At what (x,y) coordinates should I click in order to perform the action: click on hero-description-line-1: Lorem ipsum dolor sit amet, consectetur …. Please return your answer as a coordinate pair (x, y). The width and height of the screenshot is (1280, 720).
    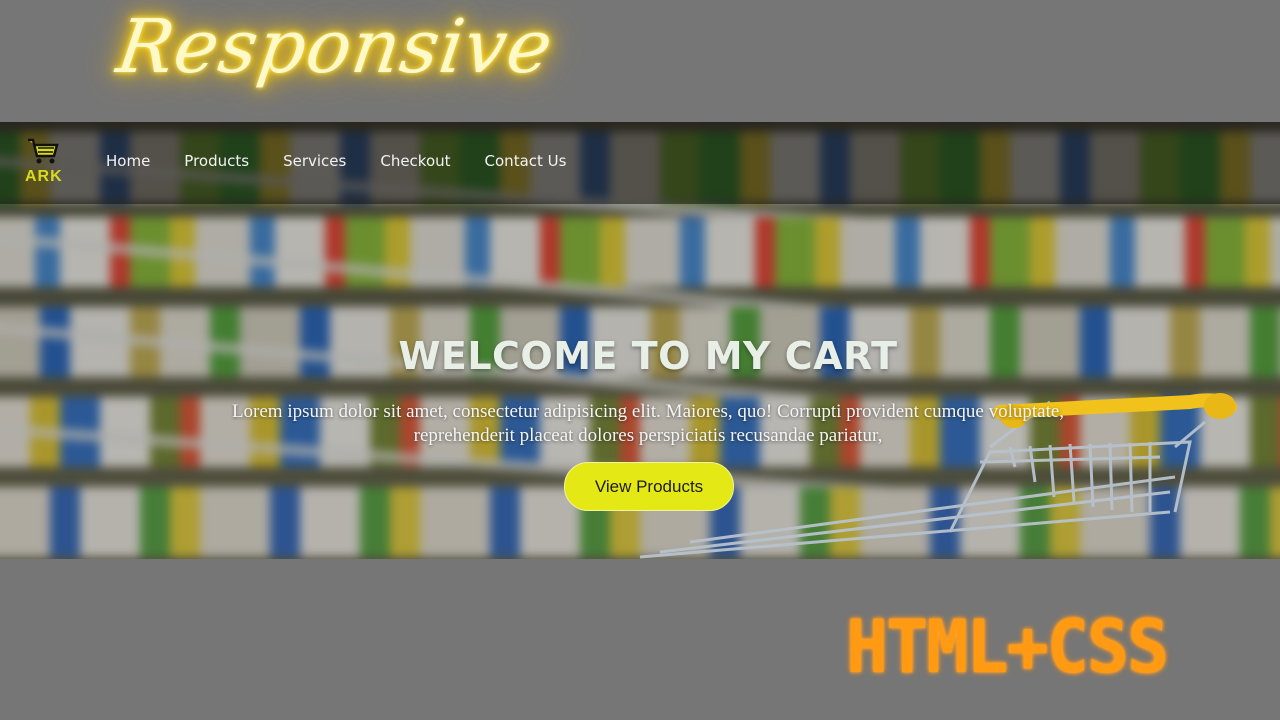
    Looking at the image, I should click on (648, 411).